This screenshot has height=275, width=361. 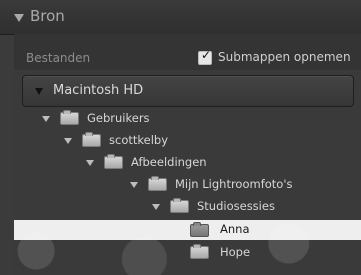 What do you see at coordinates (19, 18) in the screenshot?
I see `collapse-triangle-icon` at bounding box center [19, 18].